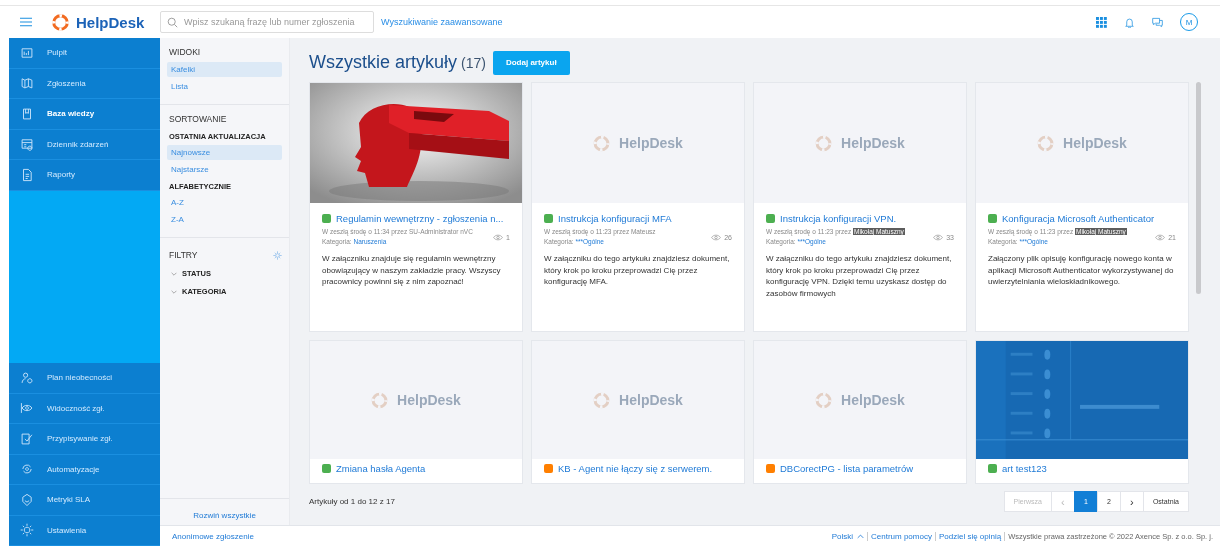 The height and width of the screenshot is (546, 1220). Describe the element at coordinates (84, 530) in the screenshot. I see `sidebar-item: Ustawienia` at that location.